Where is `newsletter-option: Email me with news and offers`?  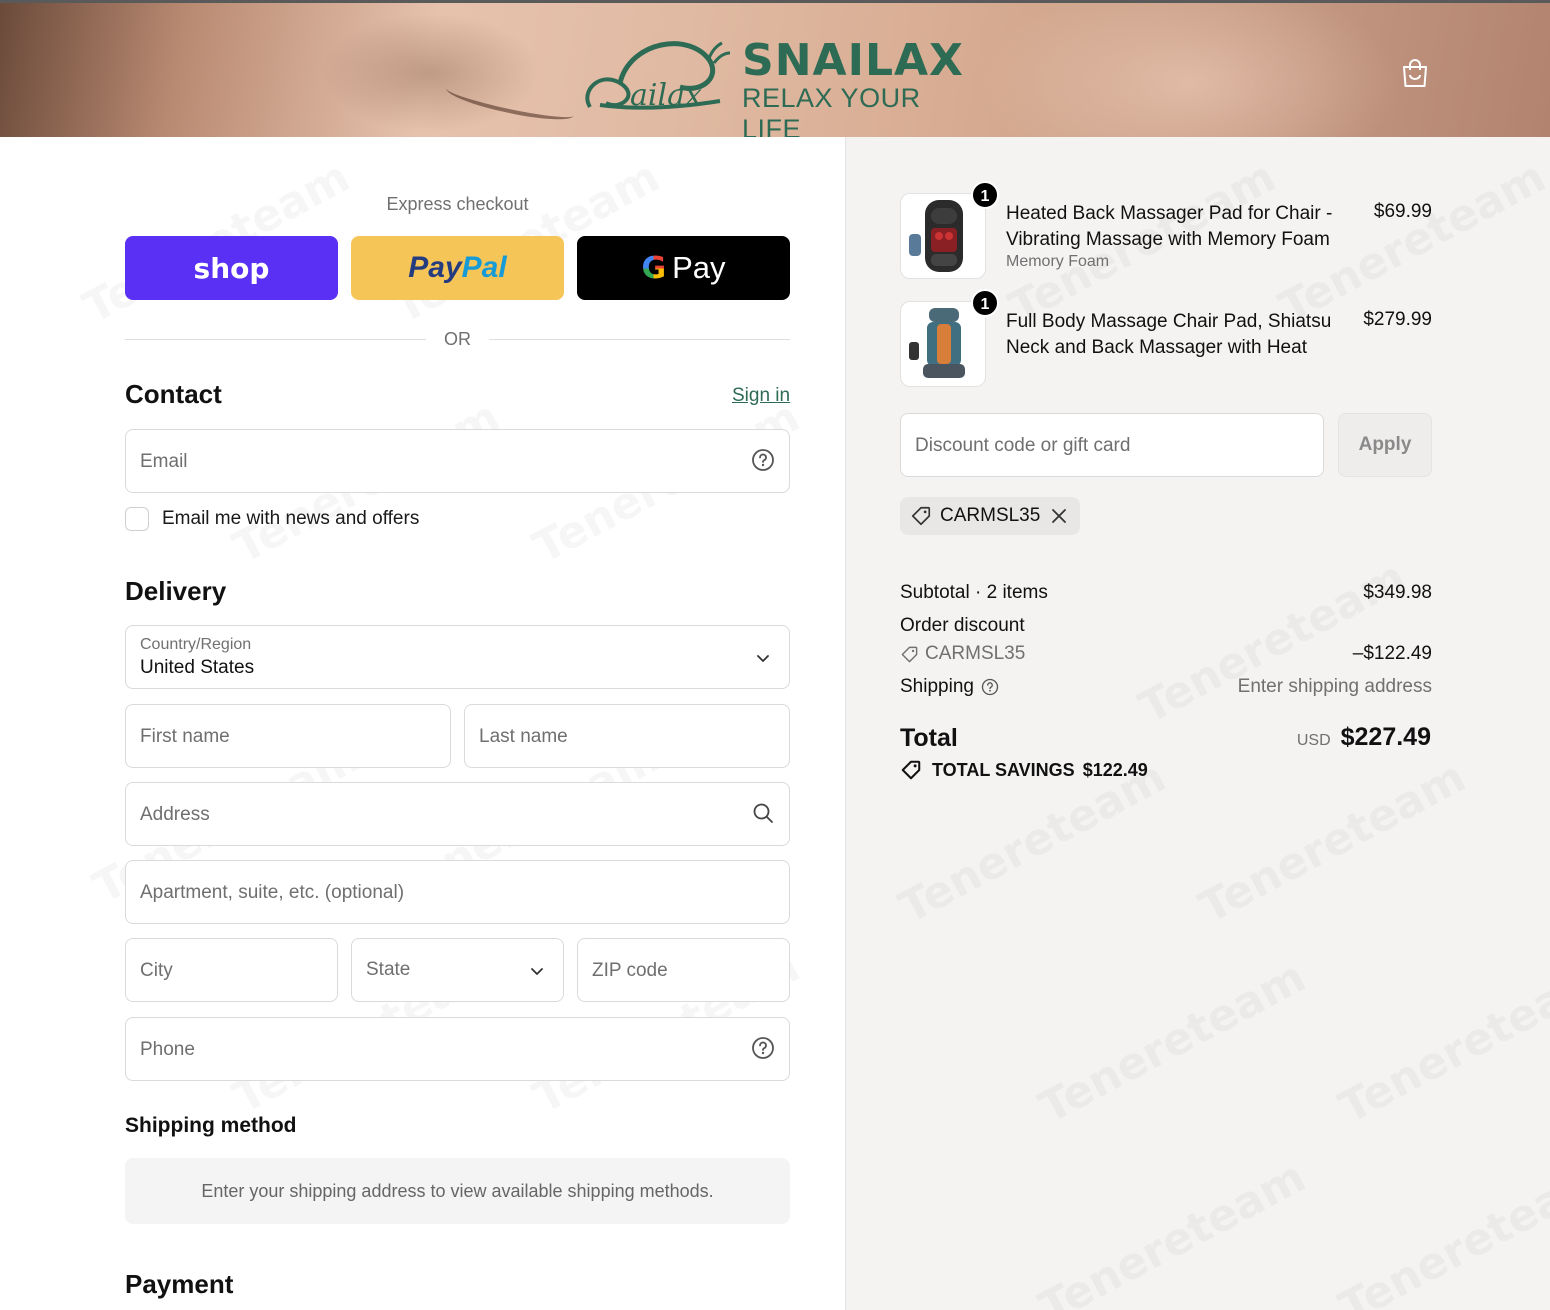 newsletter-option: Email me with news and offers is located at coordinates (272, 519).